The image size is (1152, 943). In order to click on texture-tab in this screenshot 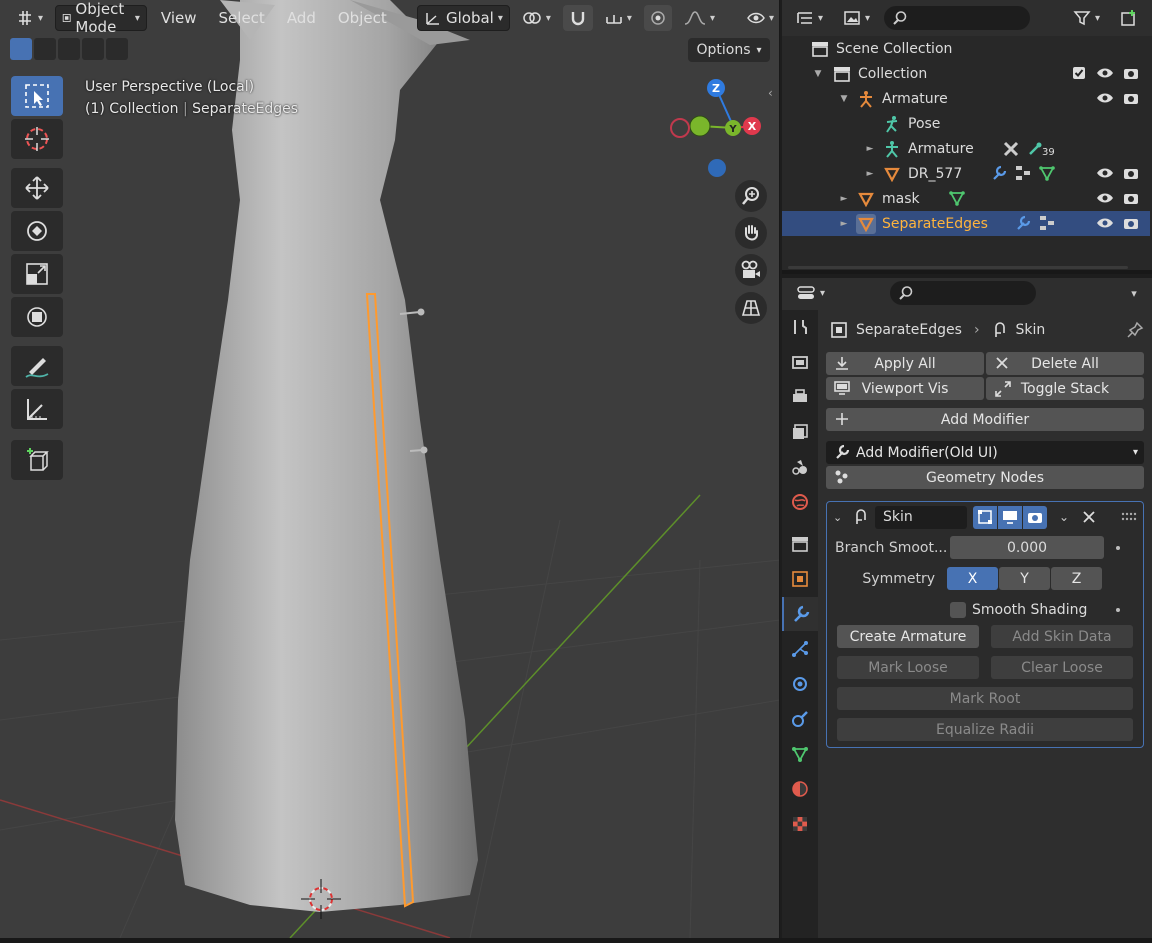, I will do `click(800, 824)`.